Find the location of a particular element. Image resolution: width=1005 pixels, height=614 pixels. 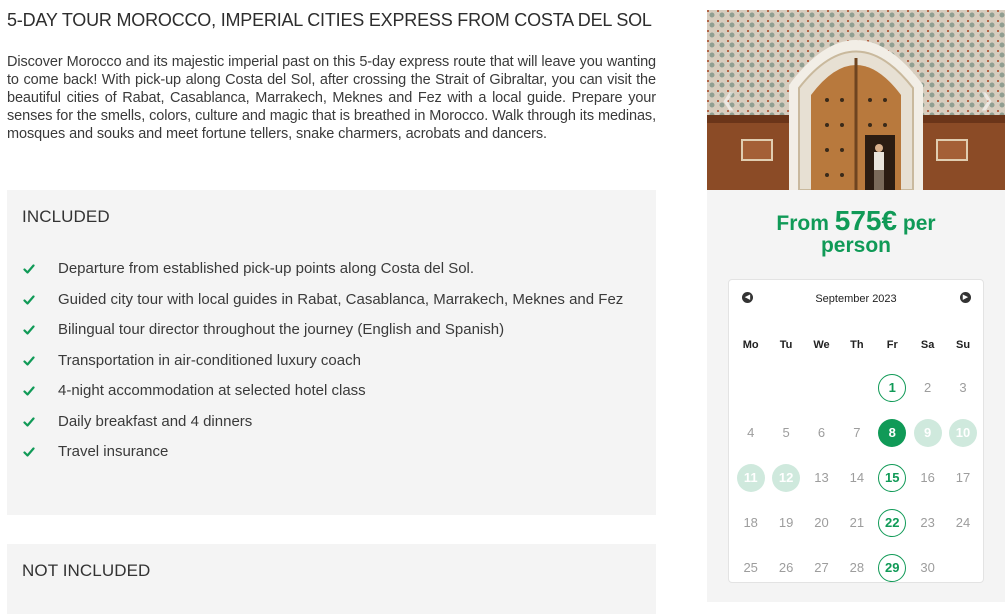

tour-photo: ❮ ❯ is located at coordinates (856, 100).